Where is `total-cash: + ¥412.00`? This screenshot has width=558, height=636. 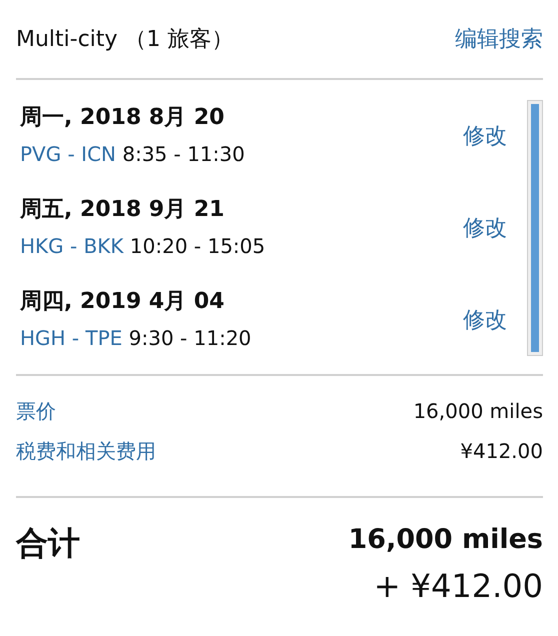 total-cash: + ¥412.00 is located at coordinates (458, 586).